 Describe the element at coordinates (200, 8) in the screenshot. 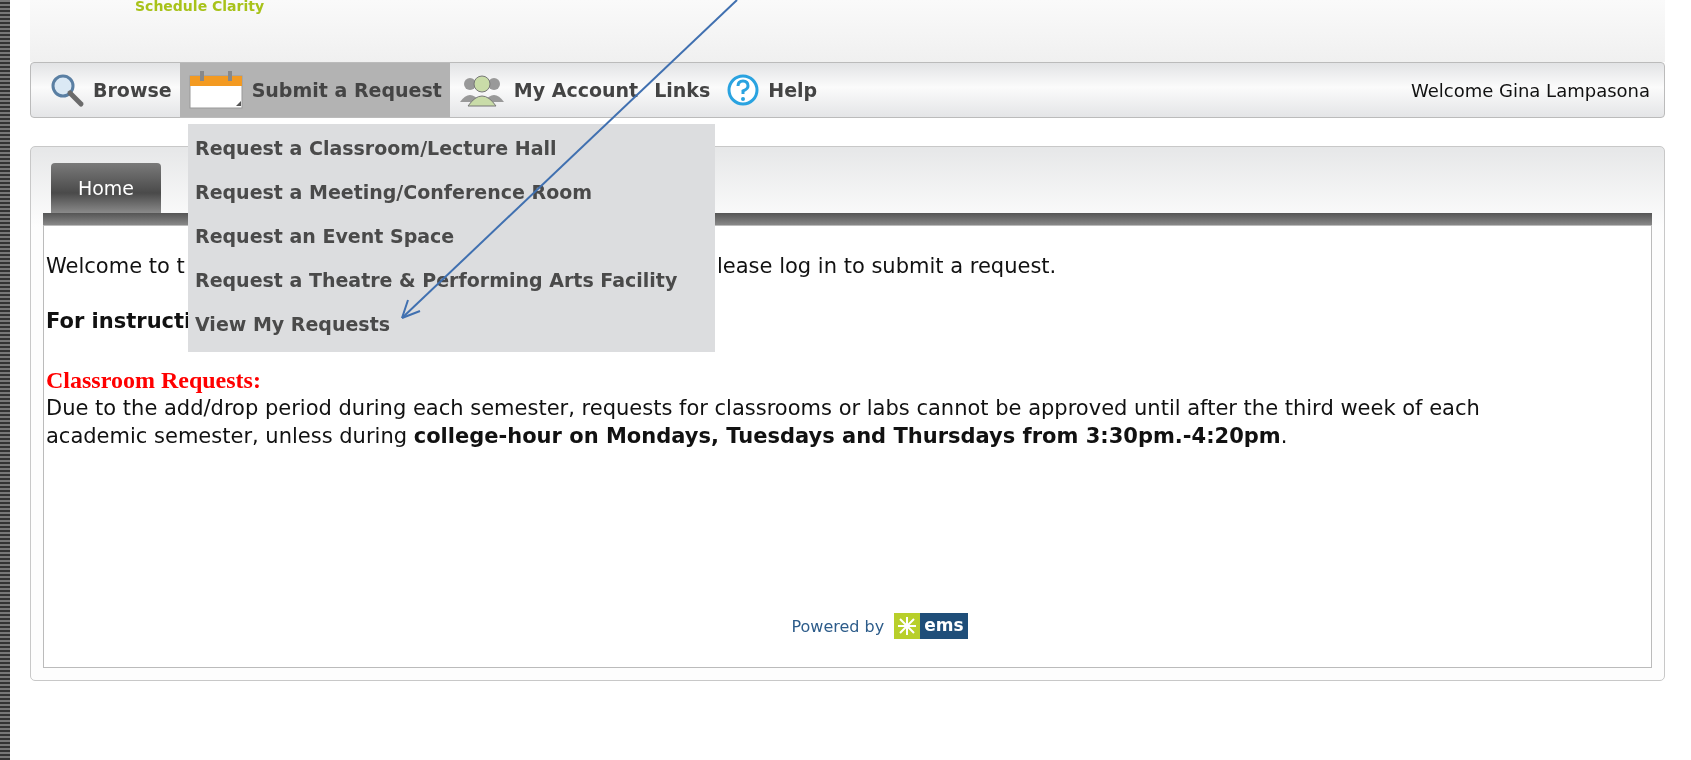

I see `logo-tagline: Schedule Clarity` at that location.